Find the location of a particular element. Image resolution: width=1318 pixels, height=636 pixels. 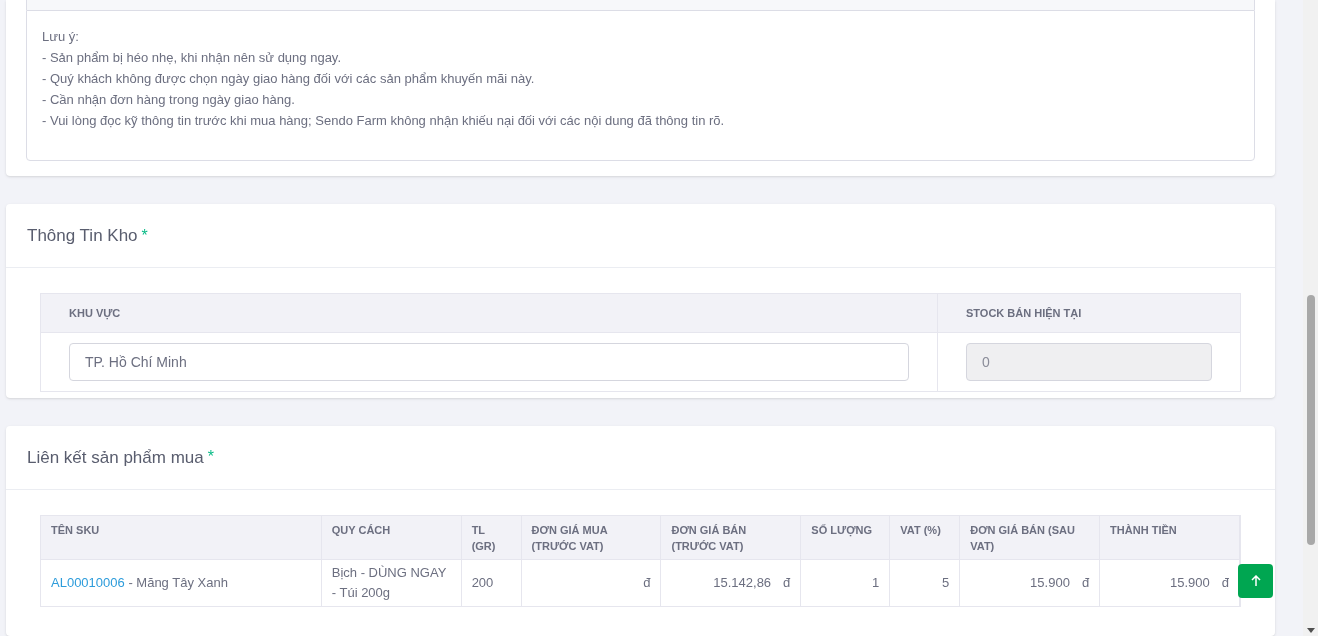

sku-link: AL00010006 is located at coordinates (88, 583).